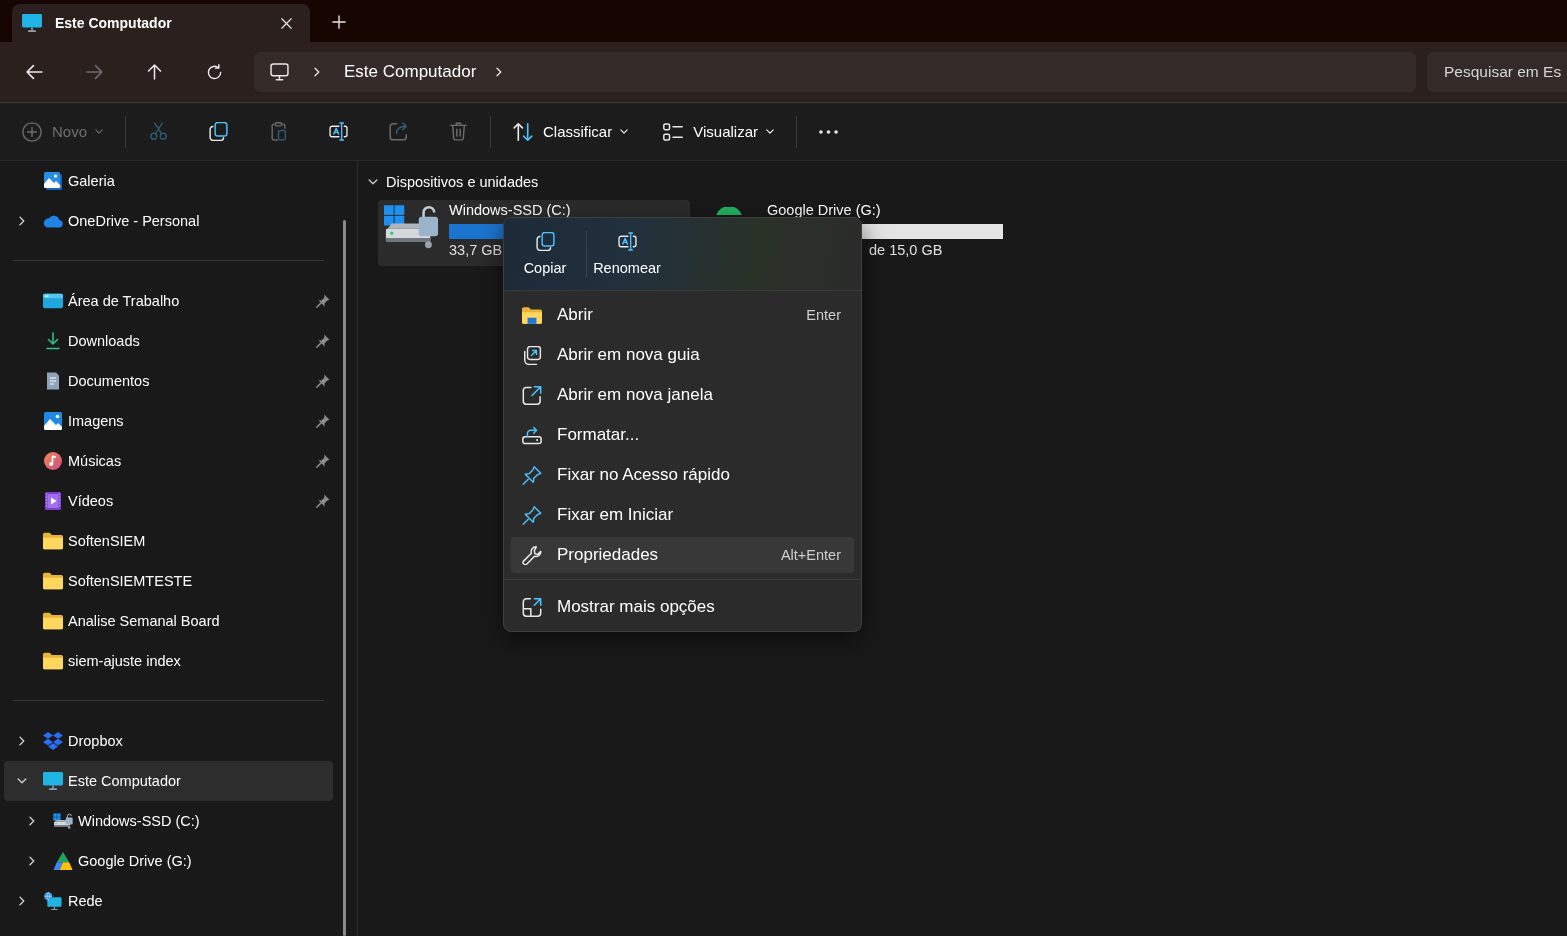 The width and height of the screenshot is (1567, 936). I want to click on shortcut-text: Enter, so click(823, 315).